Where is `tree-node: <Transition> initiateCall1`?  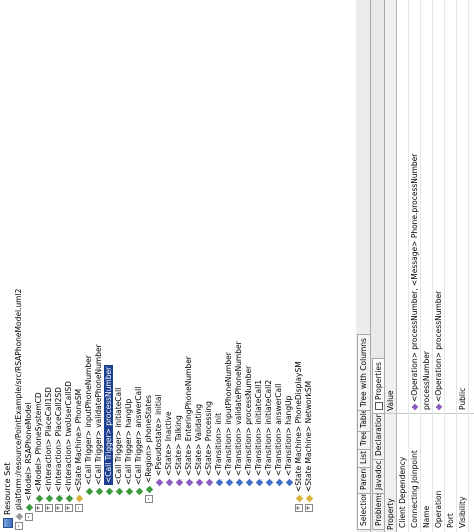 tree-node: <Transition> initiateCall1 is located at coordinates (259, 270).